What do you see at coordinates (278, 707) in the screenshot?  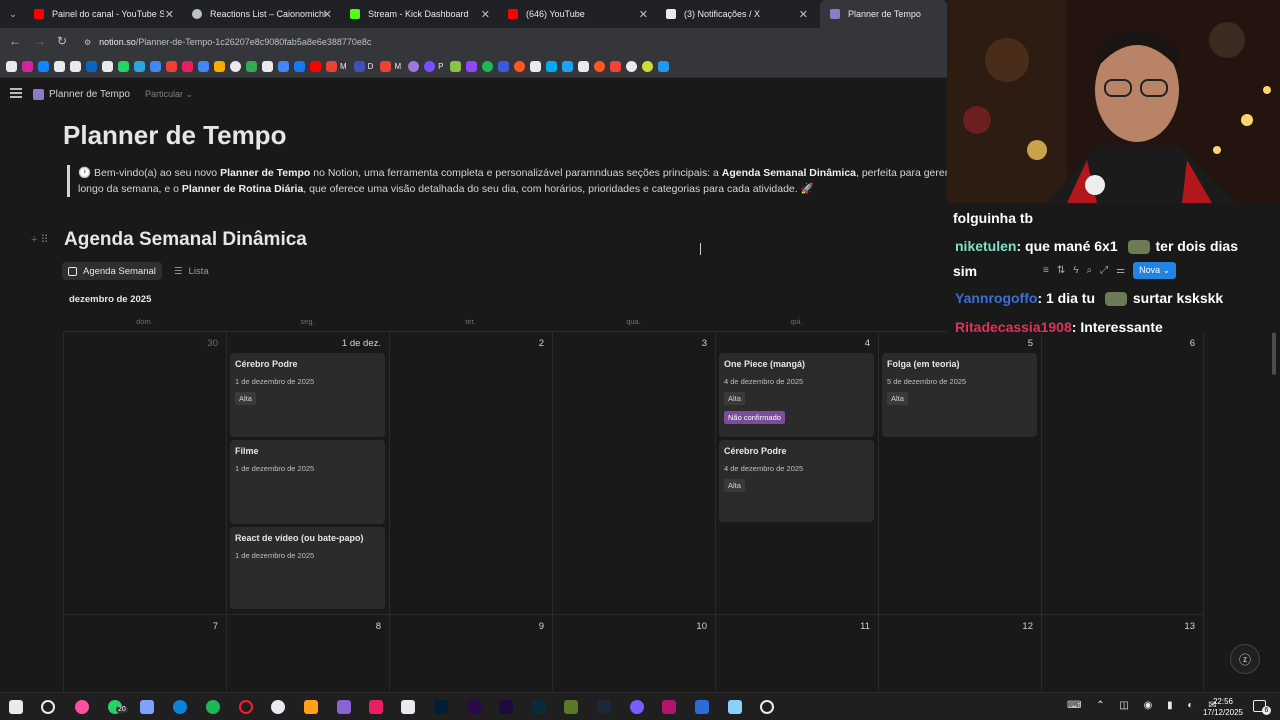 I see `chrome-icon` at bounding box center [278, 707].